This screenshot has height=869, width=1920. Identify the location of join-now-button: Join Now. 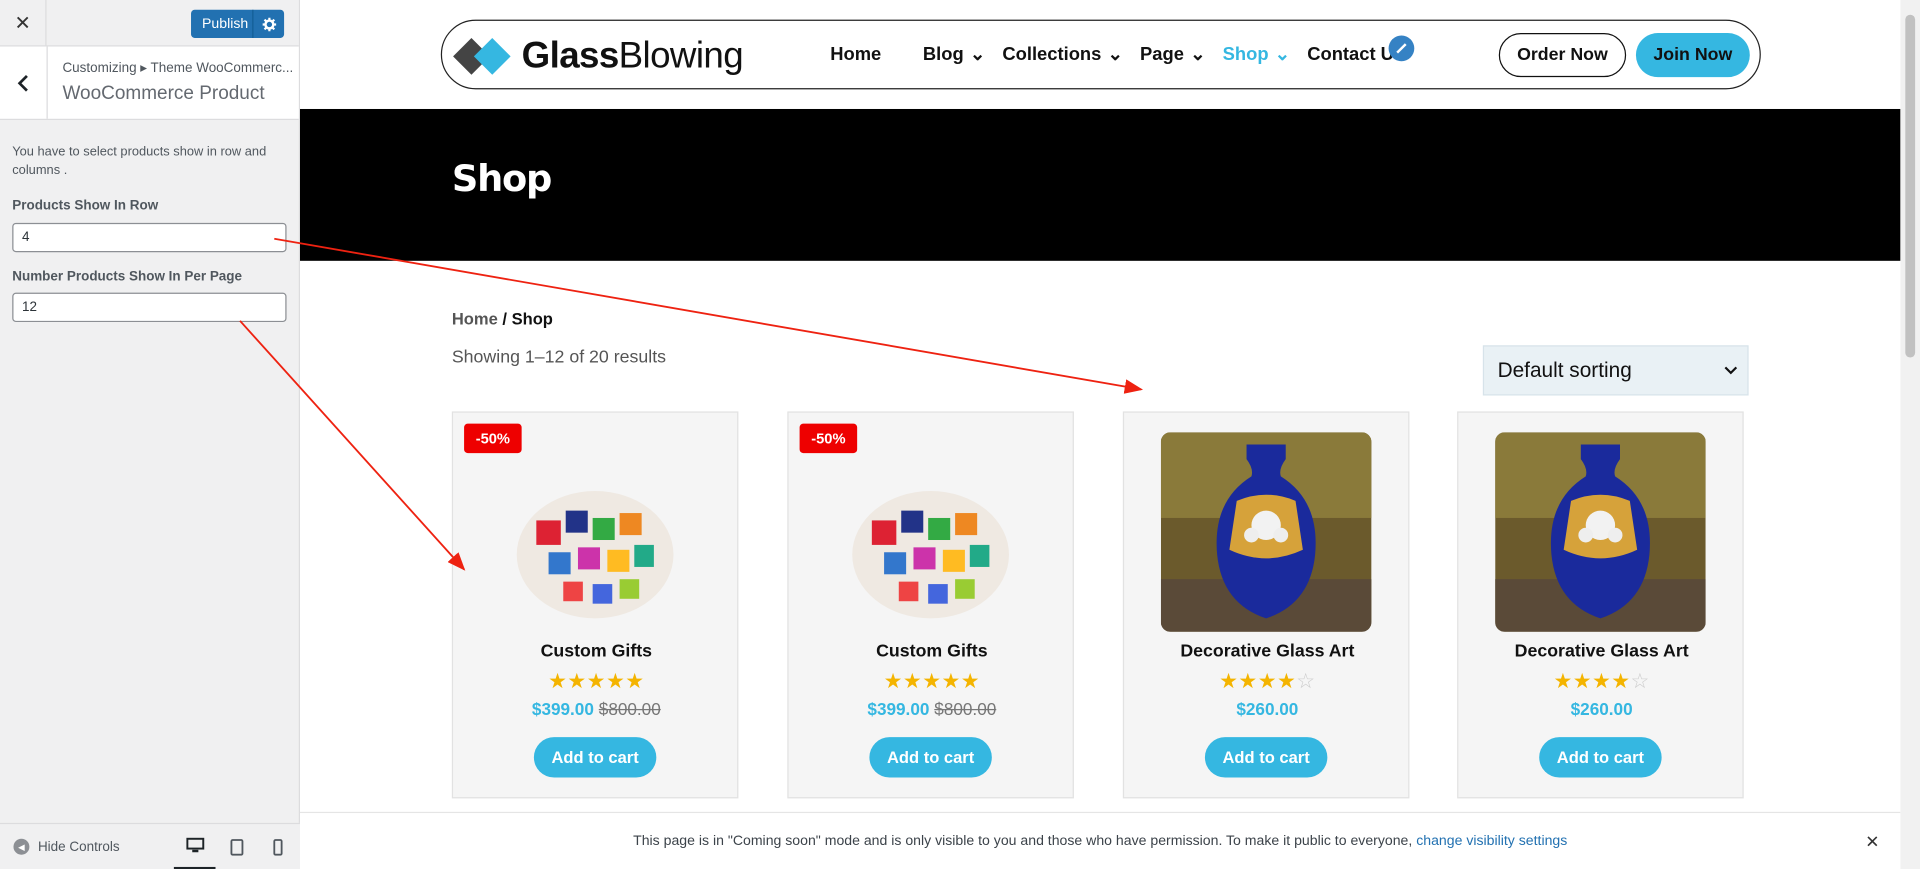
(1692, 55).